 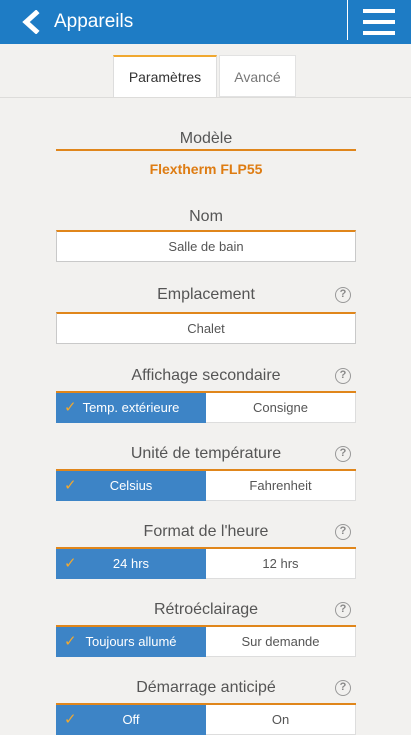 I want to click on option-label: Celsius, so click(x=131, y=485).